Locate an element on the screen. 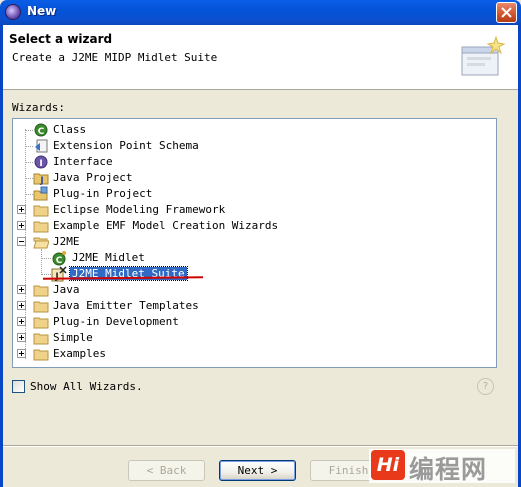  svg-text: I is located at coordinates (40, 164).